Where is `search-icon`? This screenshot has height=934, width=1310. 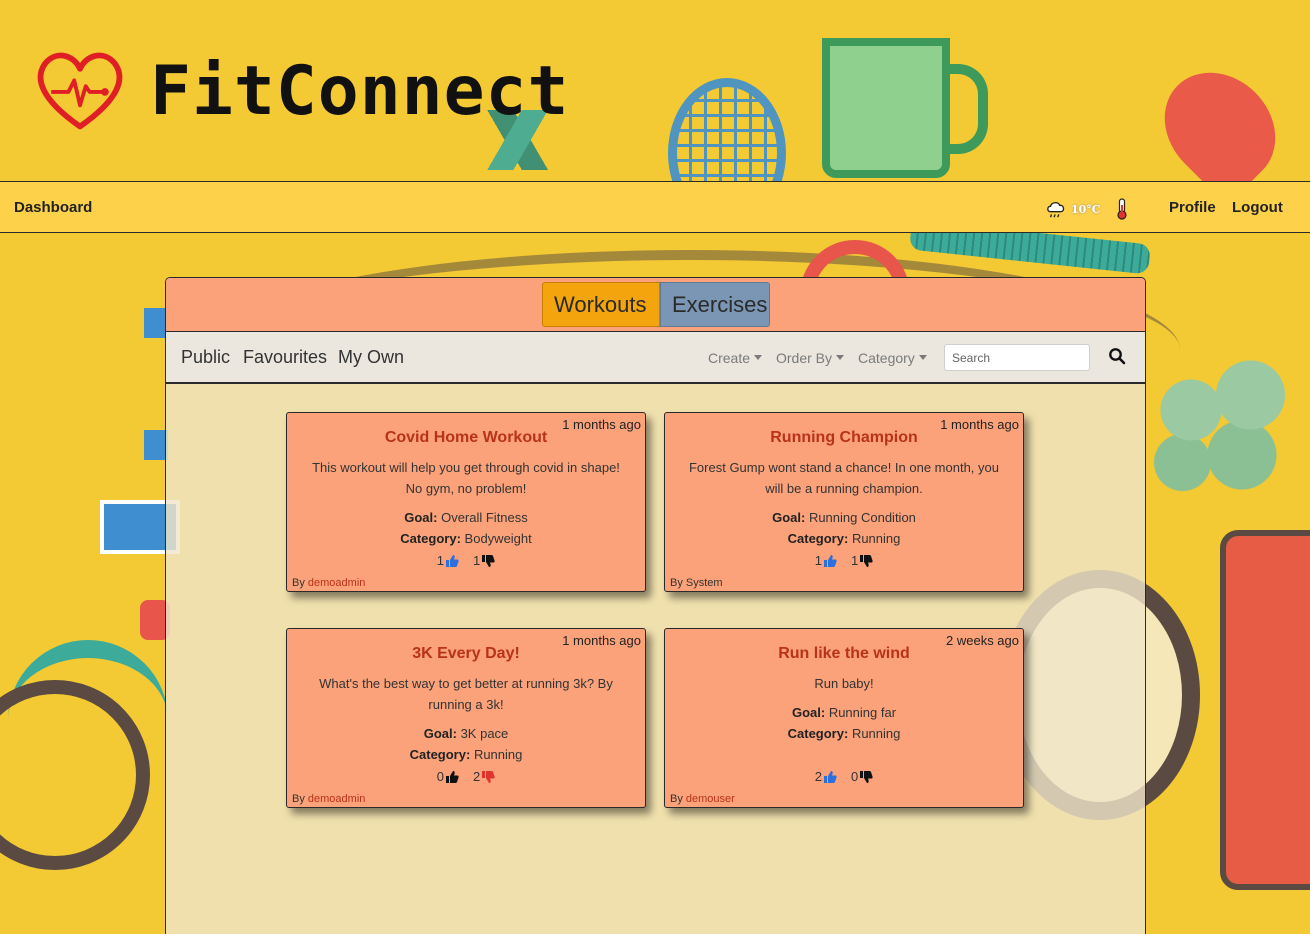
search-icon is located at coordinates (1117, 356).